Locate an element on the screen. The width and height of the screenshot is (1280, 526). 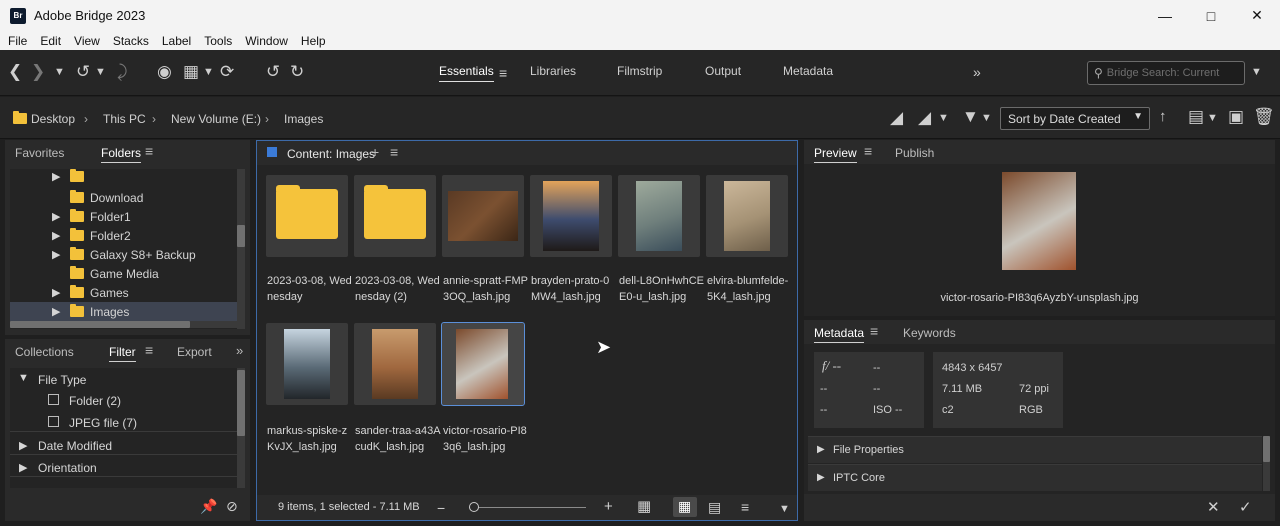
rotate-left-icon: ↺ is located at coordinates (273, 72).